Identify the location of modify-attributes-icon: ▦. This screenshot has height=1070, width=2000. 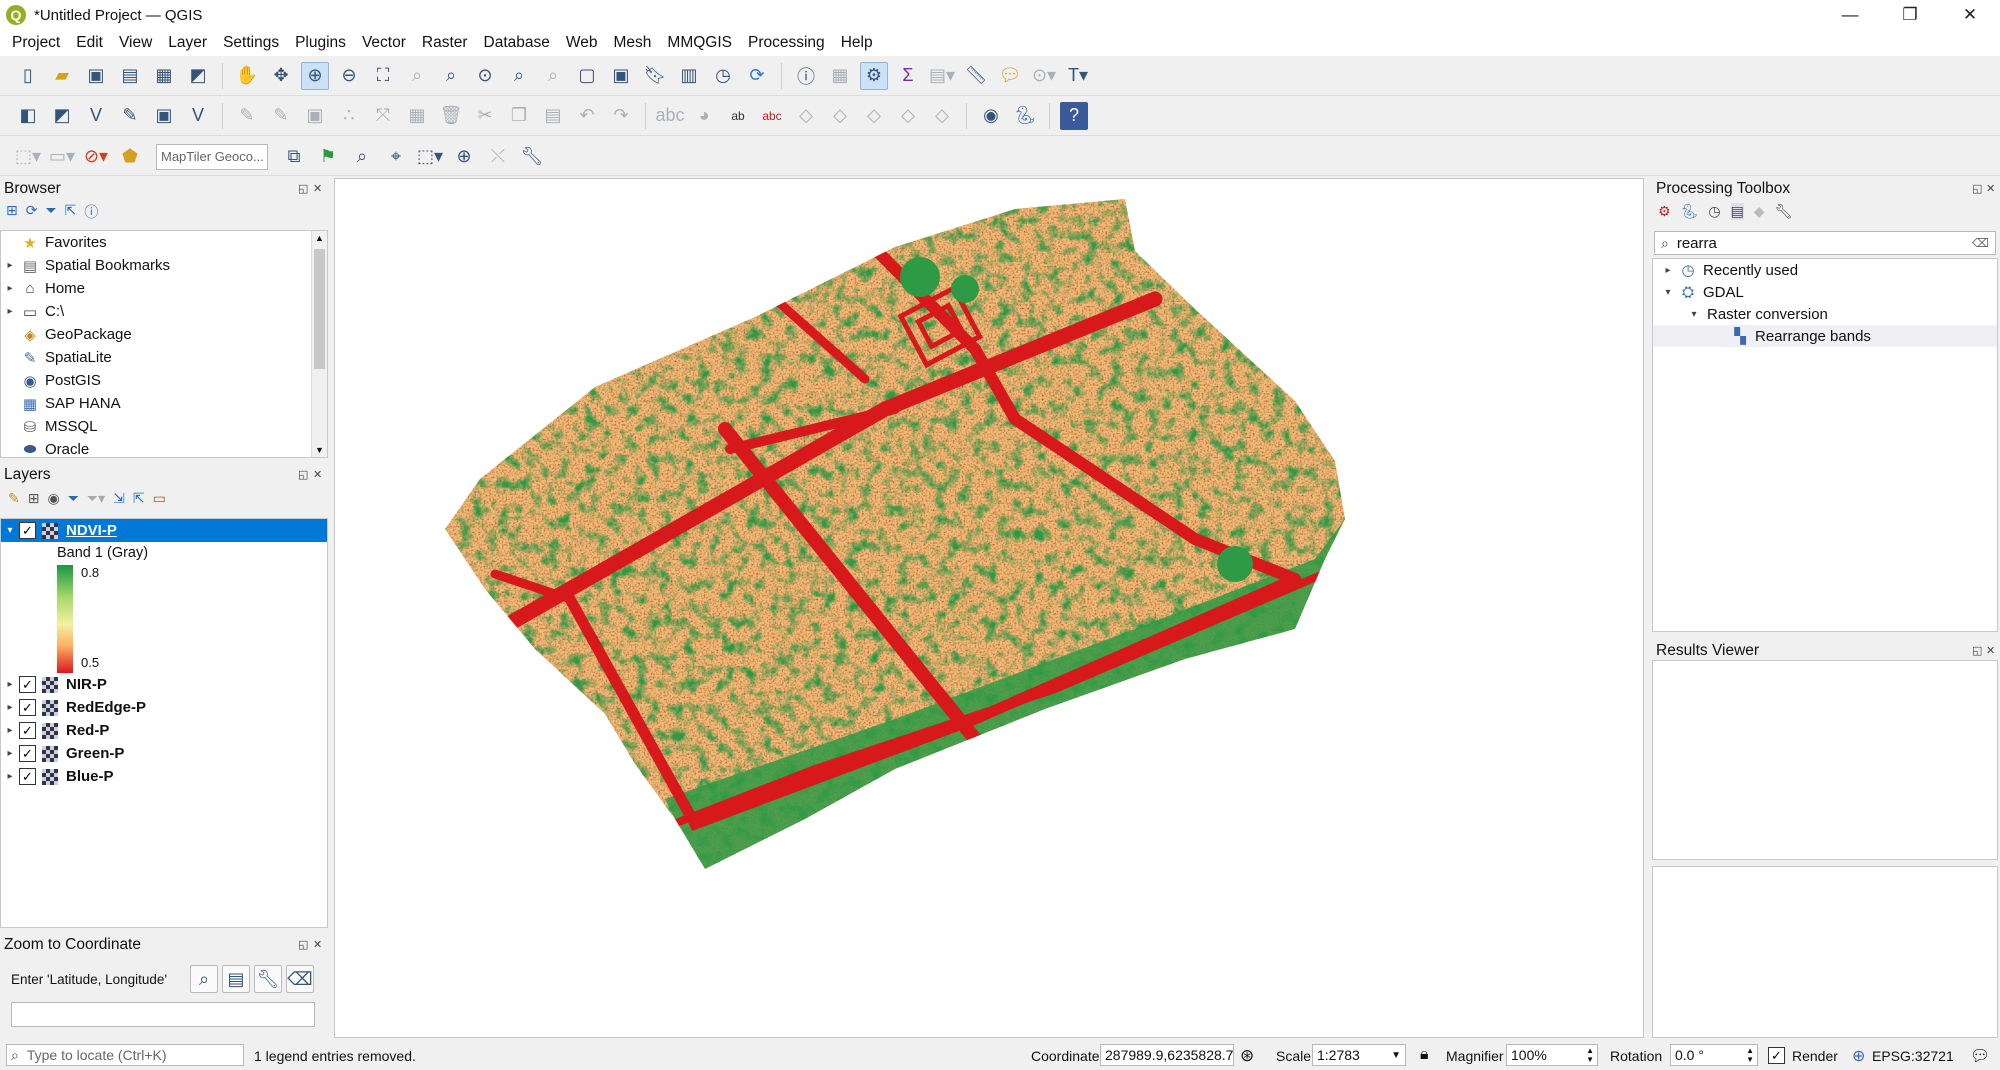
(417, 116).